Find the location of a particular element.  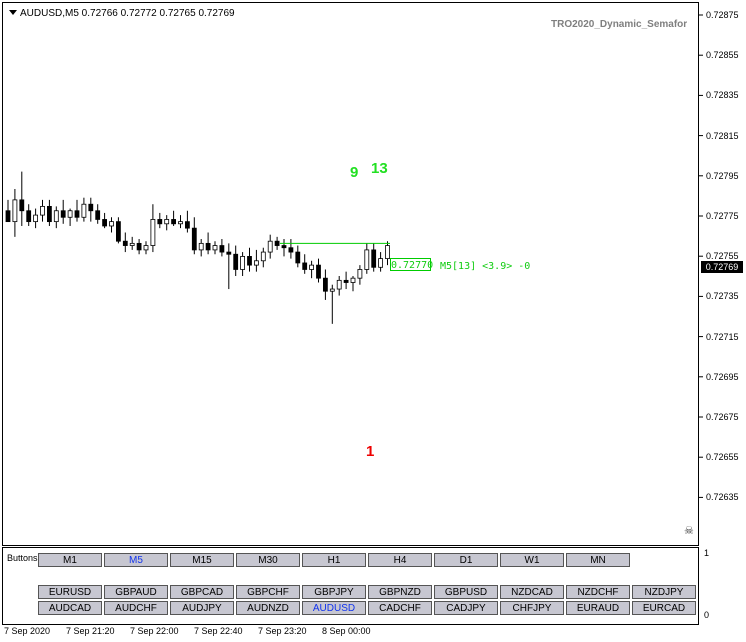

timeframe-button-h4: H4 is located at coordinates (400, 560).